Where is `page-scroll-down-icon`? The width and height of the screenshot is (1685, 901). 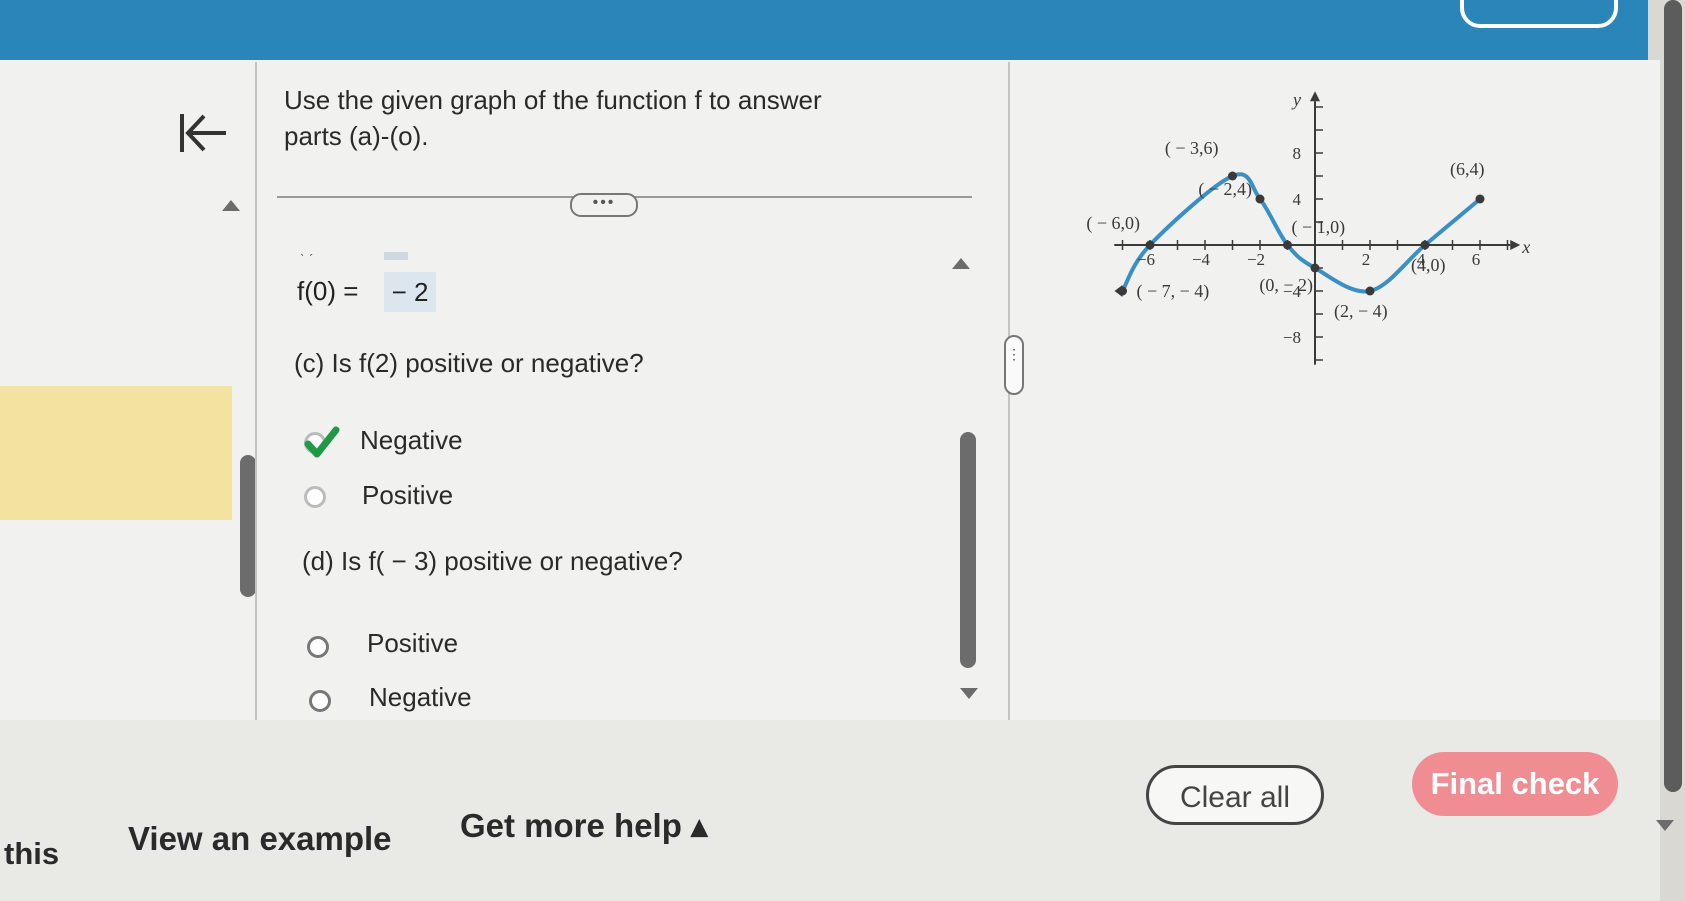 page-scroll-down-icon is located at coordinates (1665, 825).